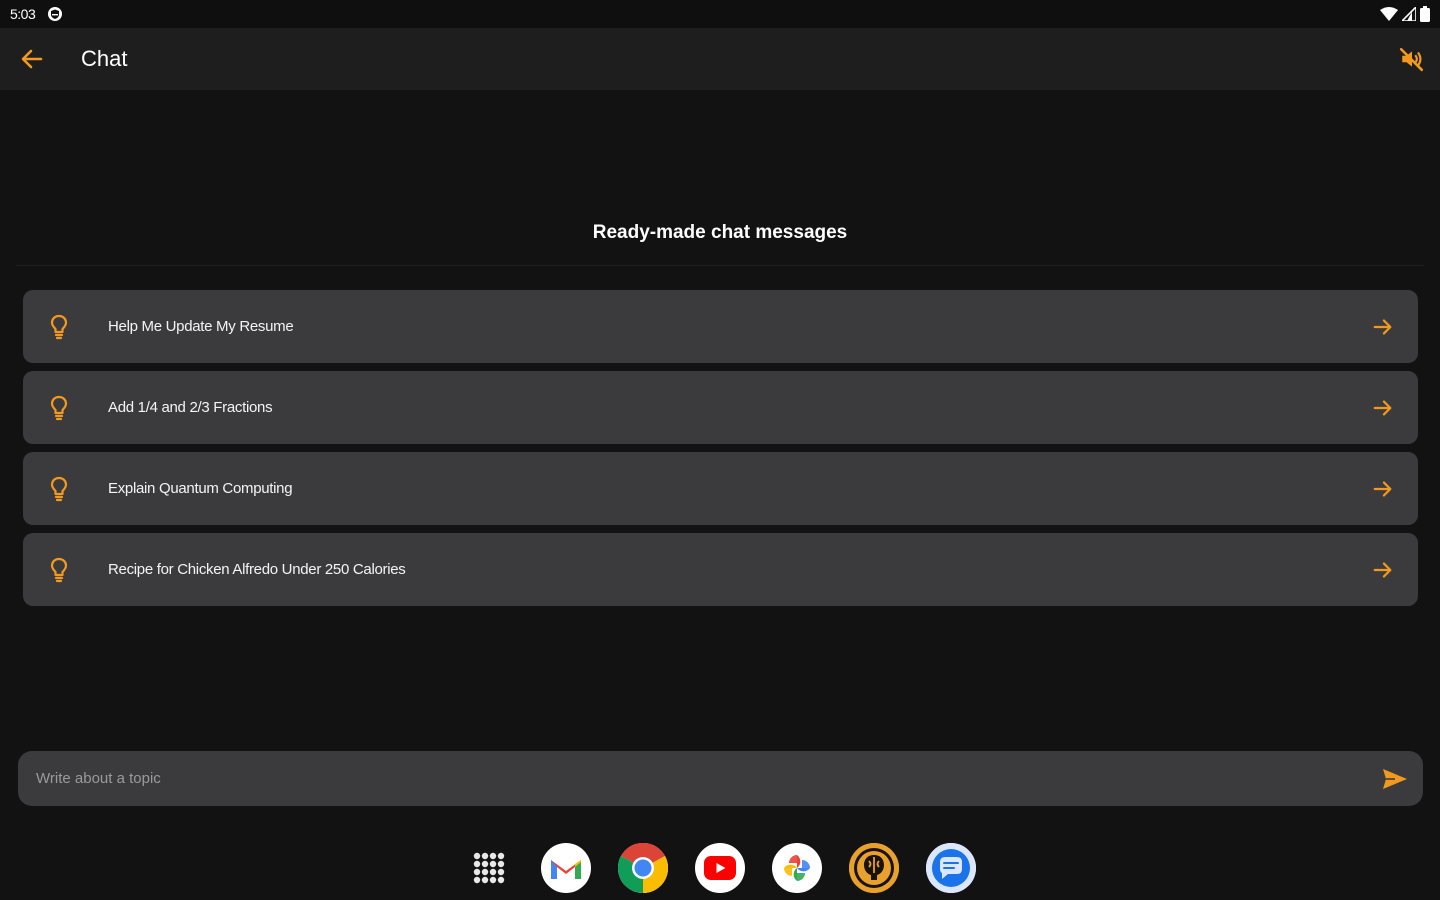 The image size is (1440, 900). What do you see at coordinates (720, 232) in the screenshot?
I see `section-heading: Ready-made chat messages` at bounding box center [720, 232].